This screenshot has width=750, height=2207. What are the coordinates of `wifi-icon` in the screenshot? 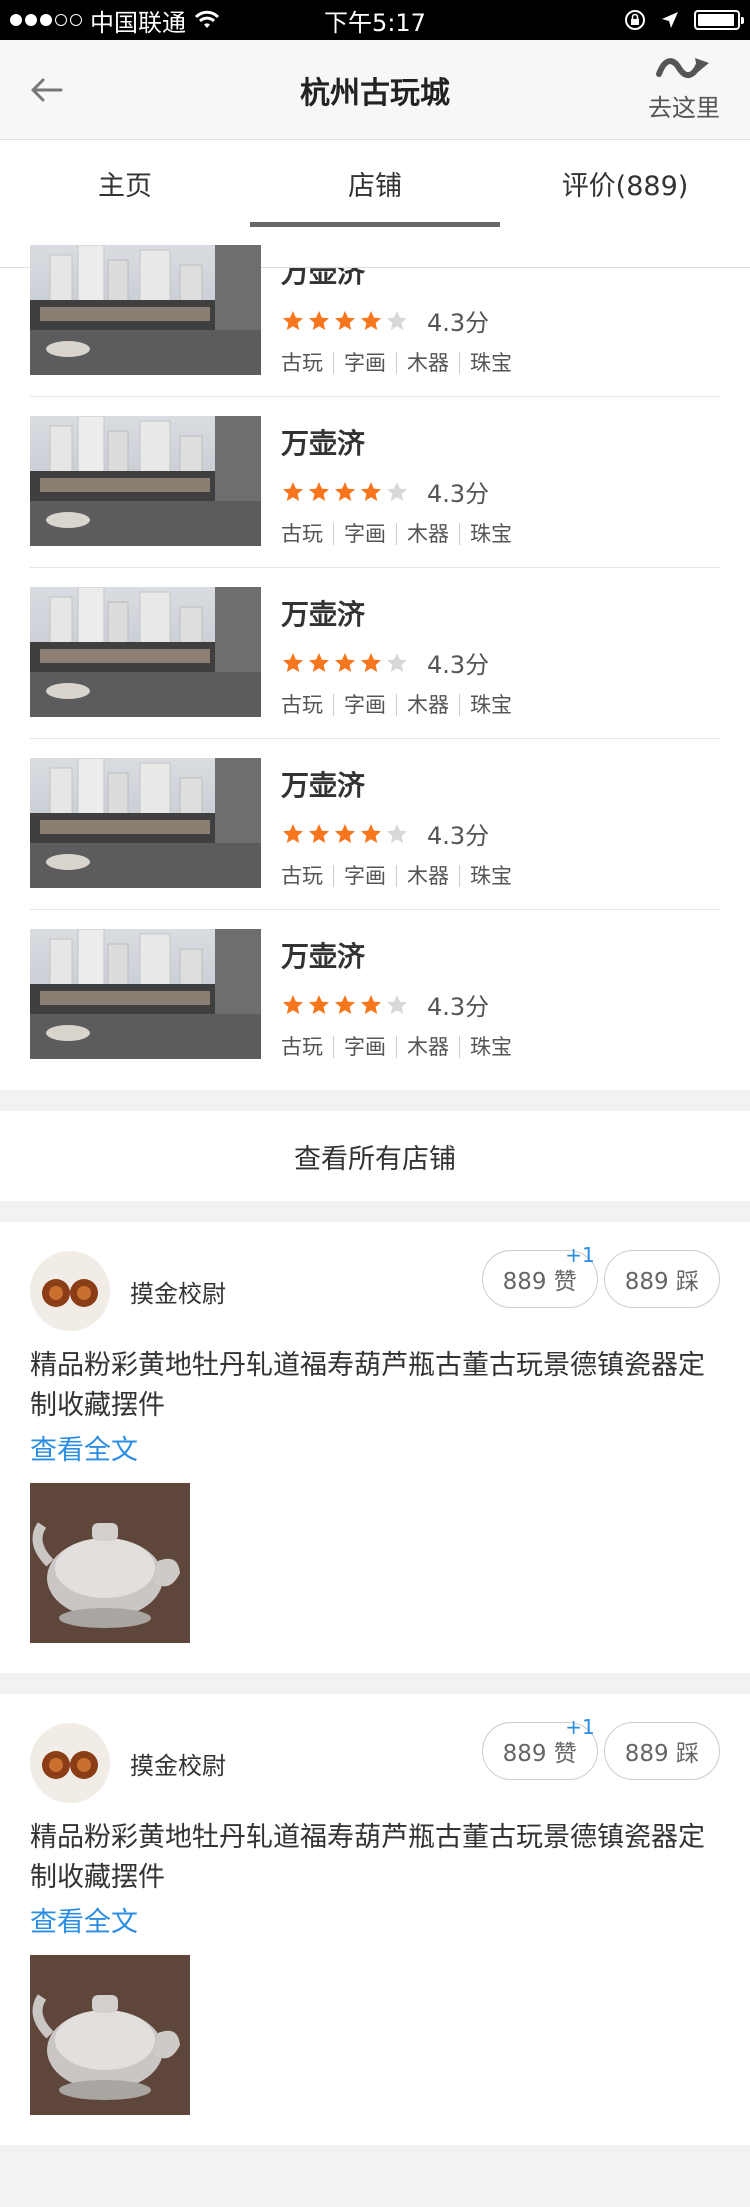 It's located at (207, 19).